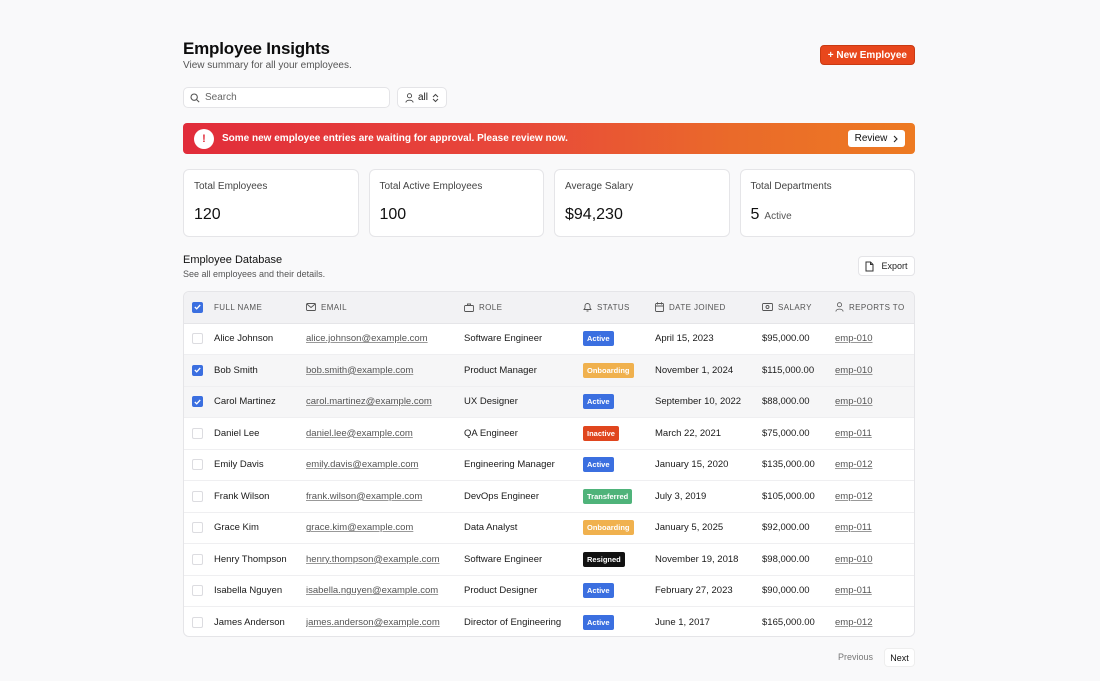 The image size is (1100, 681). Describe the element at coordinates (894, 266) in the screenshot. I see `export-label: Export` at that location.